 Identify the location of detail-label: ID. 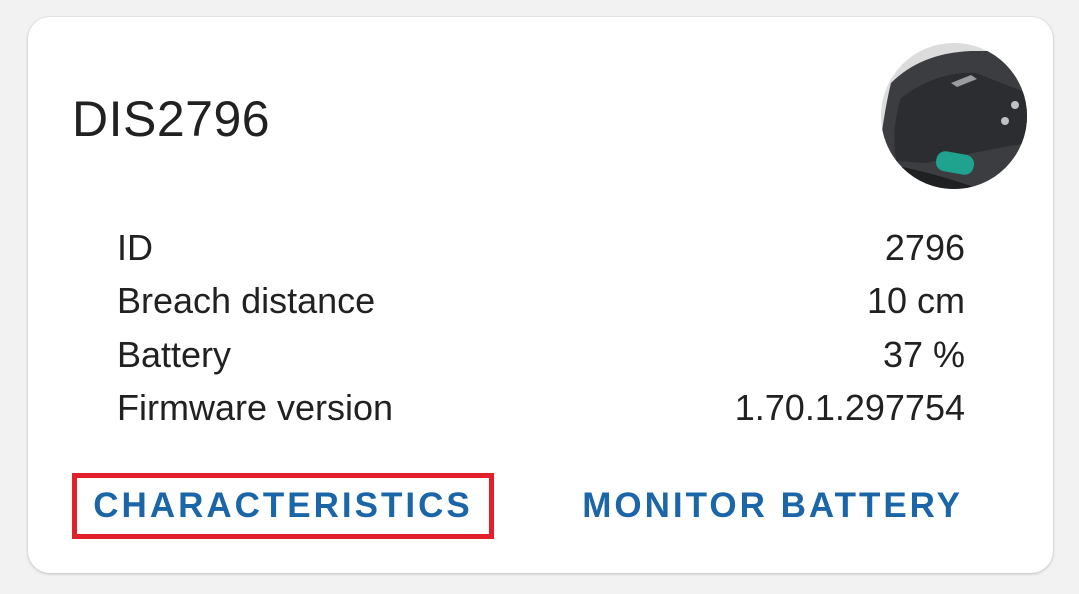
(135, 247).